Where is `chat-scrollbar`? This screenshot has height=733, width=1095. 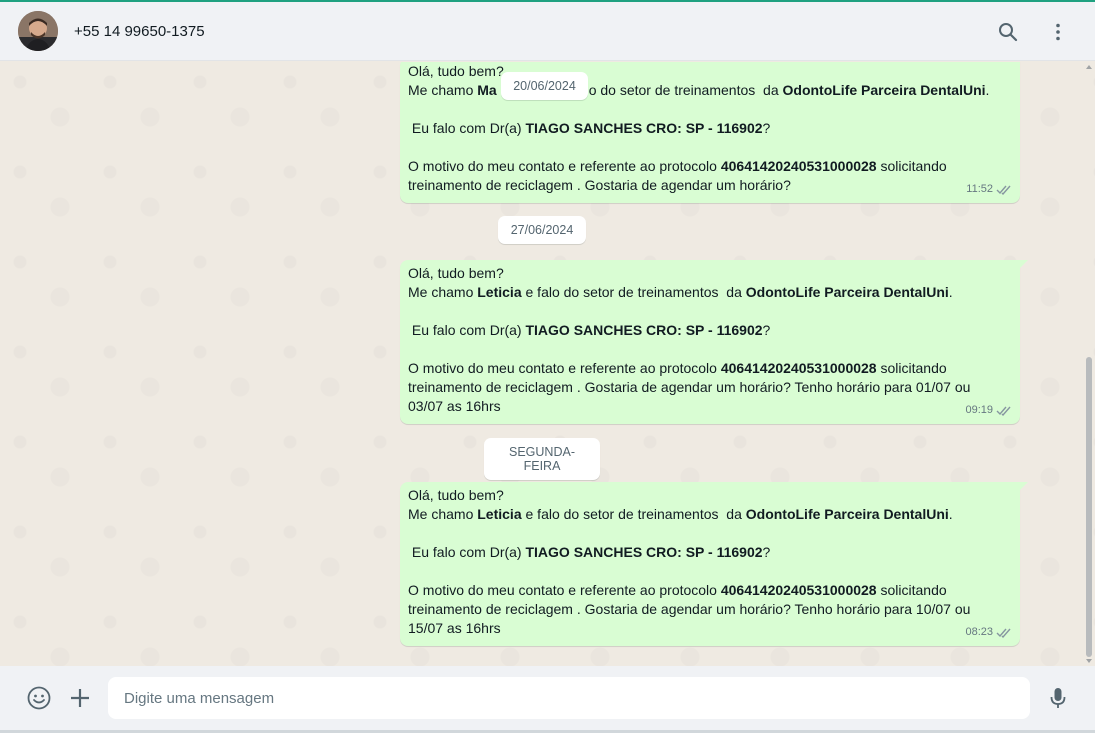 chat-scrollbar is located at coordinates (1089, 364).